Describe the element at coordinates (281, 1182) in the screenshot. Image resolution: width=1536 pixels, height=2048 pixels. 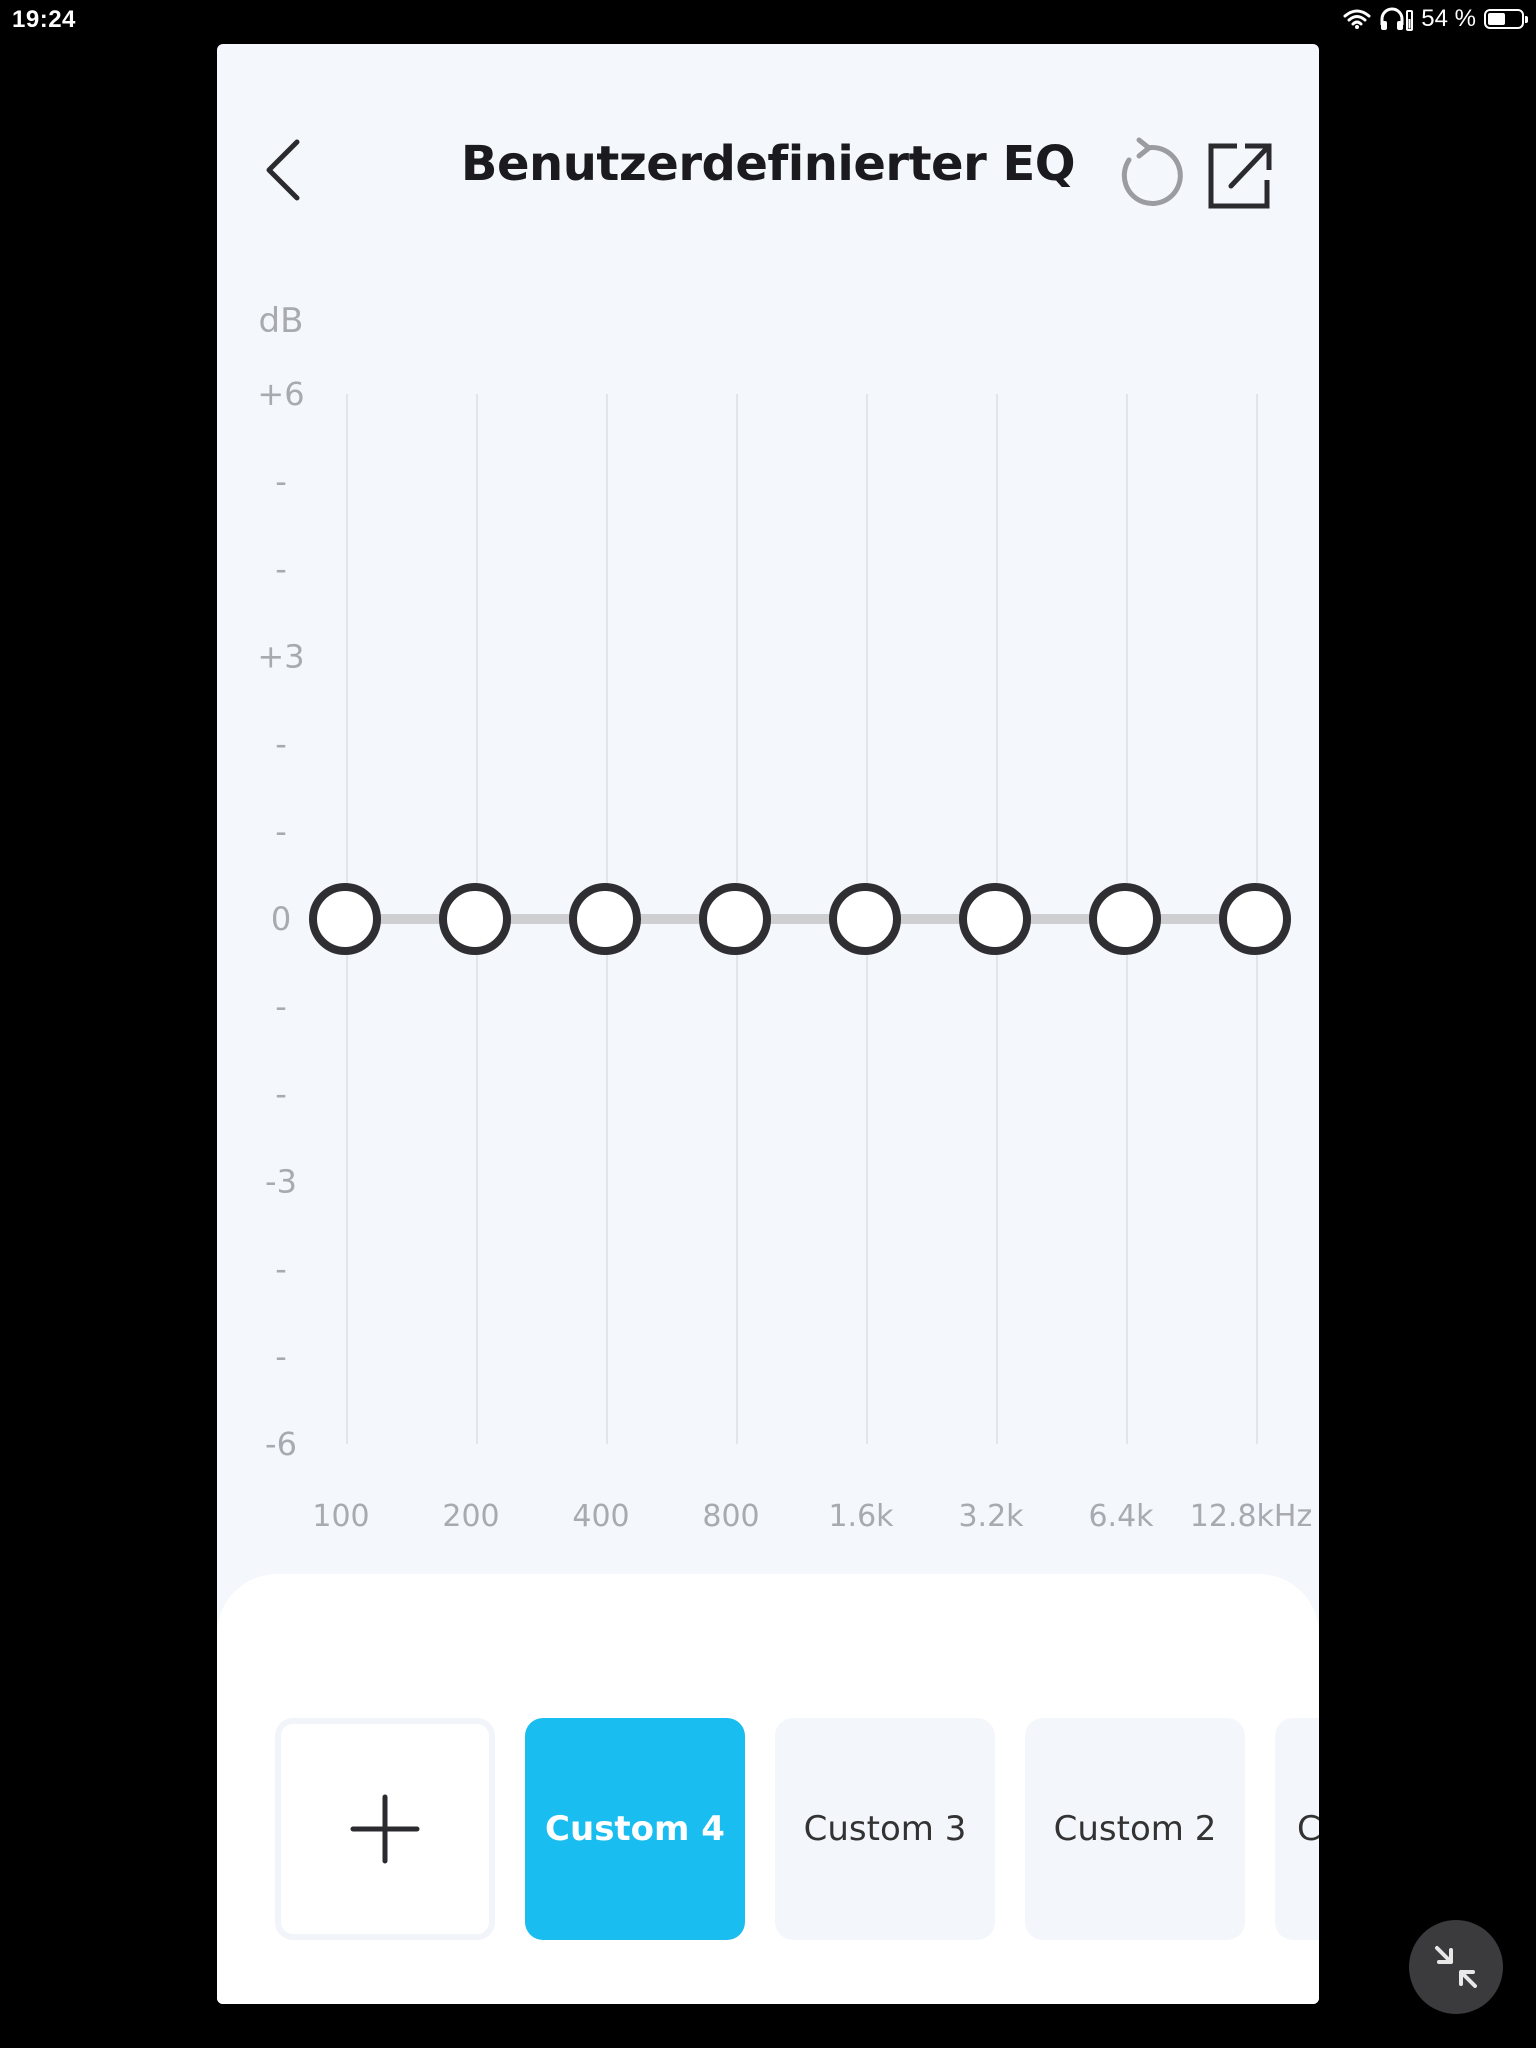
I see `y-axis-label: -3` at that location.